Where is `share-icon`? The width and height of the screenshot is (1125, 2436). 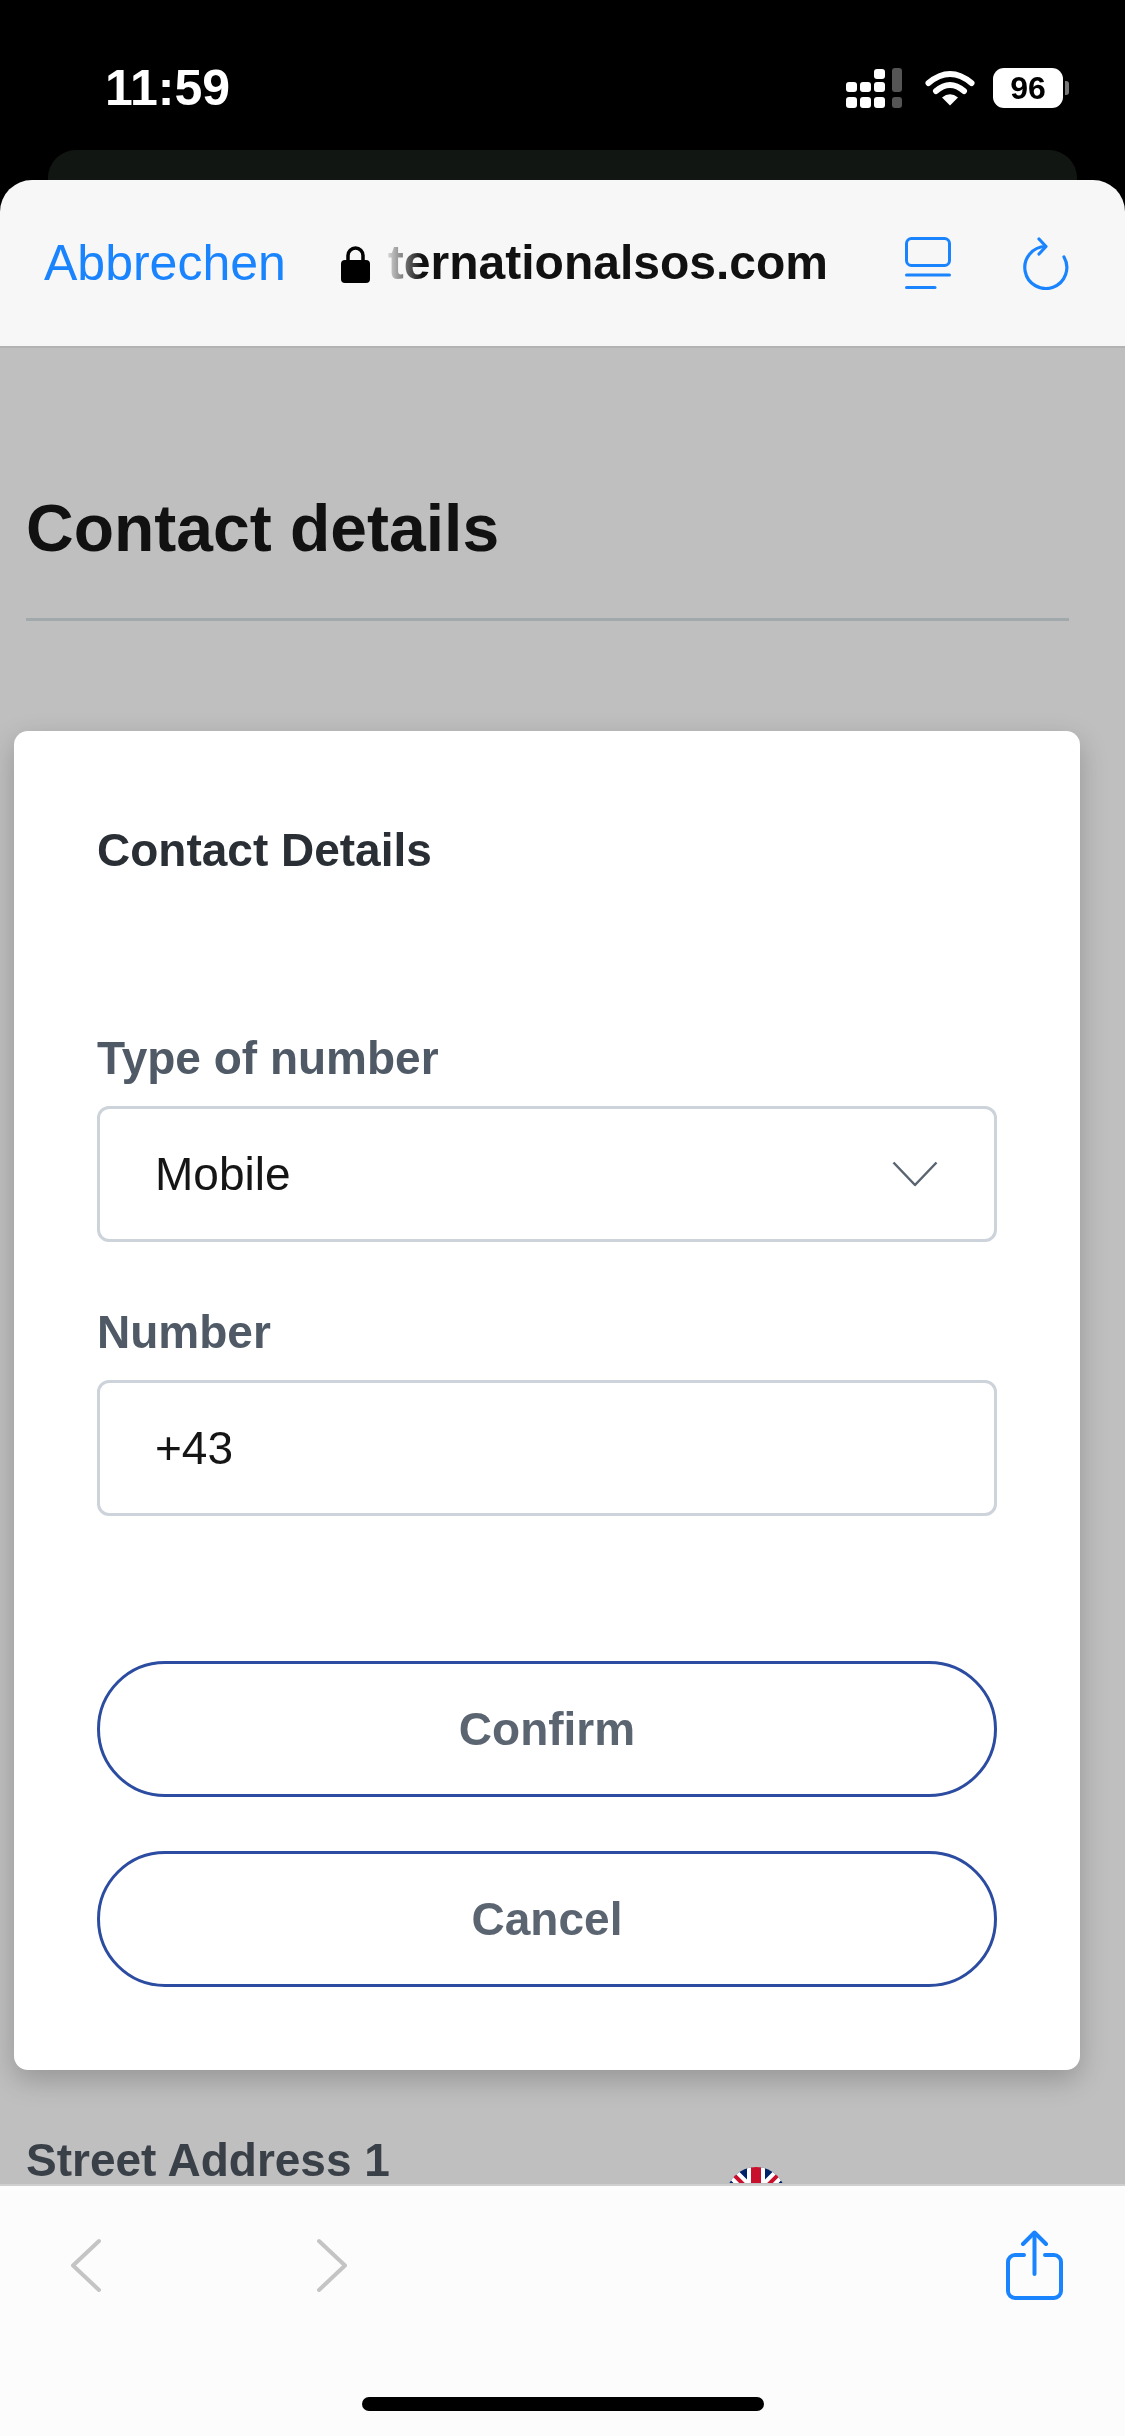 share-icon is located at coordinates (1034, 2265).